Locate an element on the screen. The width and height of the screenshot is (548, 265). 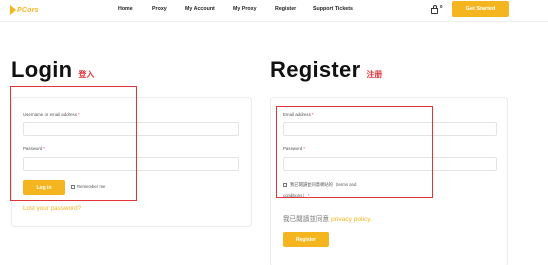
terms-label: 我已閱讀並同意網站的（terms and is located at coordinates (323, 185).